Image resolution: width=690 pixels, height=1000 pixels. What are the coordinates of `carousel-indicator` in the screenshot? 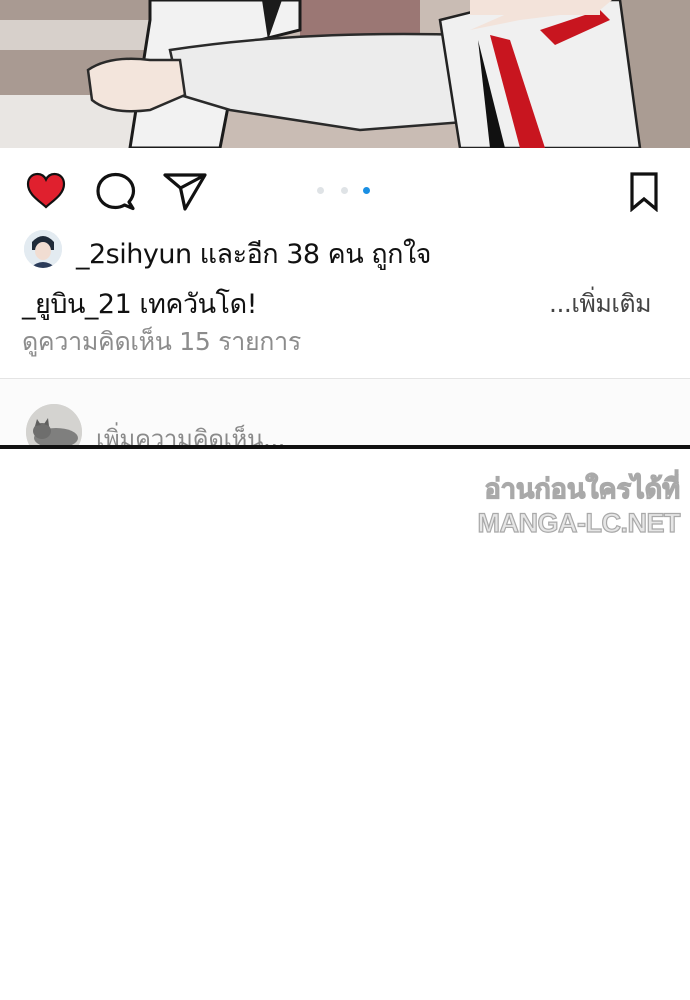 It's located at (345, 191).